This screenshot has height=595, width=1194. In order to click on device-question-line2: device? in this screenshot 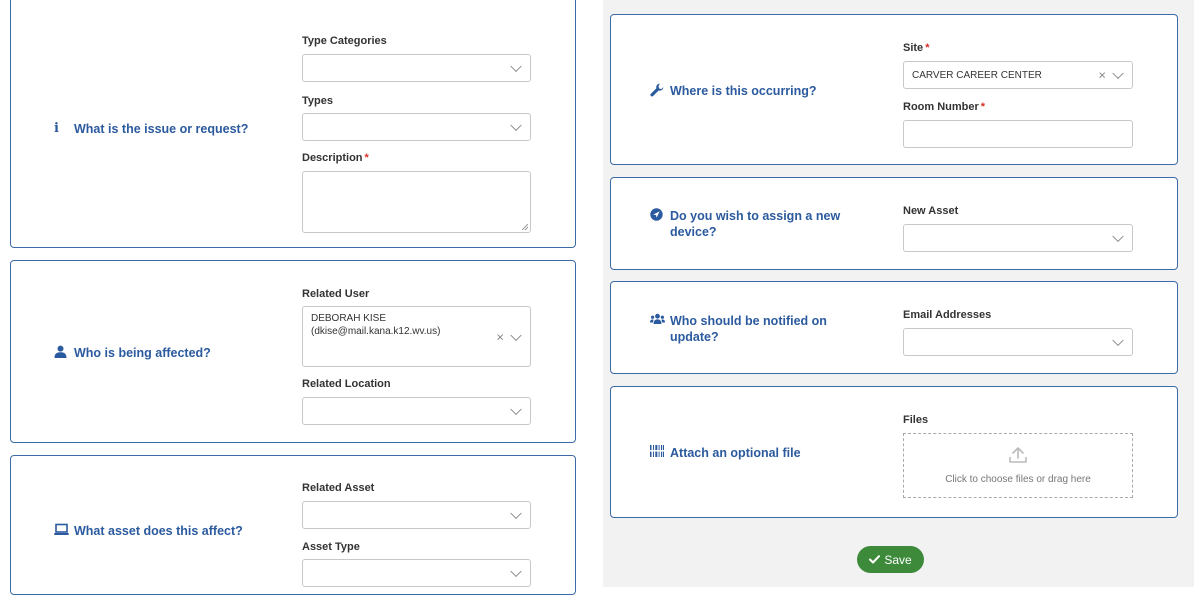, I will do `click(693, 232)`.